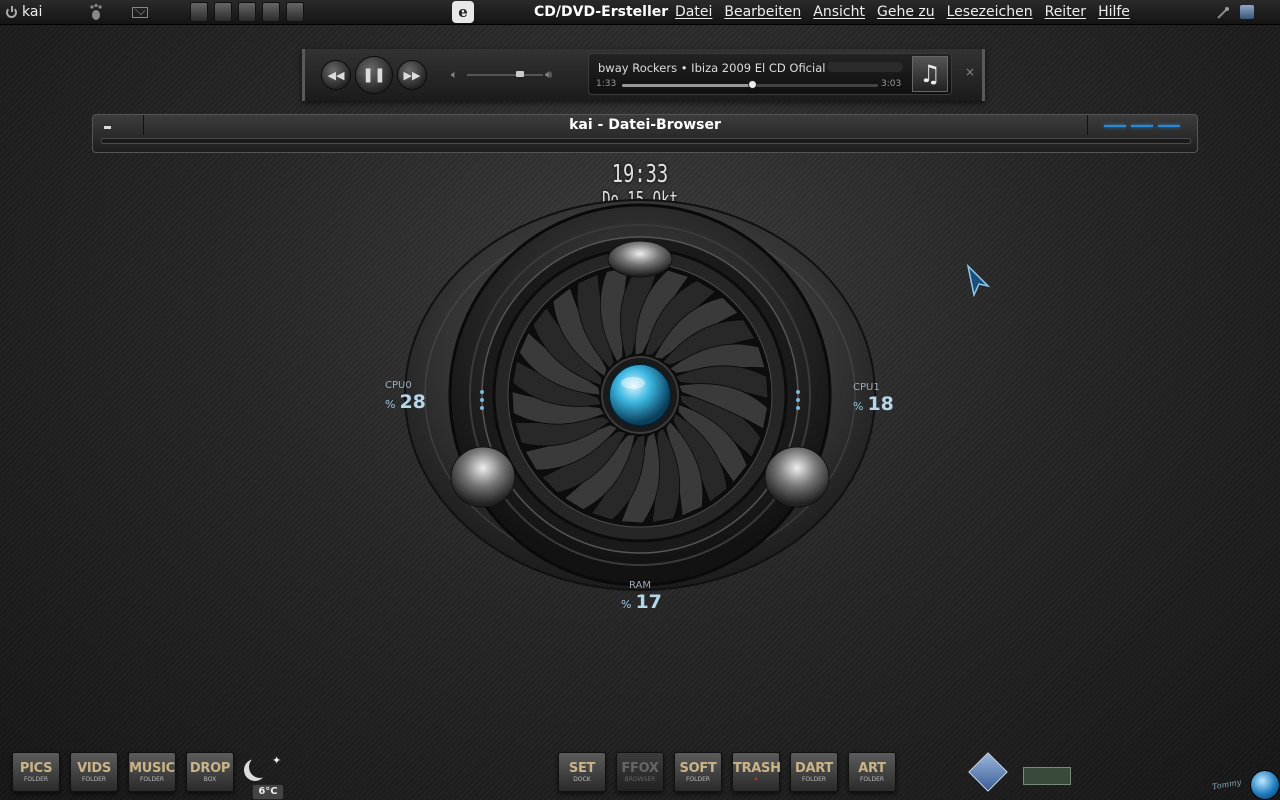  What do you see at coordinates (640, 585) in the screenshot?
I see `ram-label: RAM` at bounding box center [640, 585].